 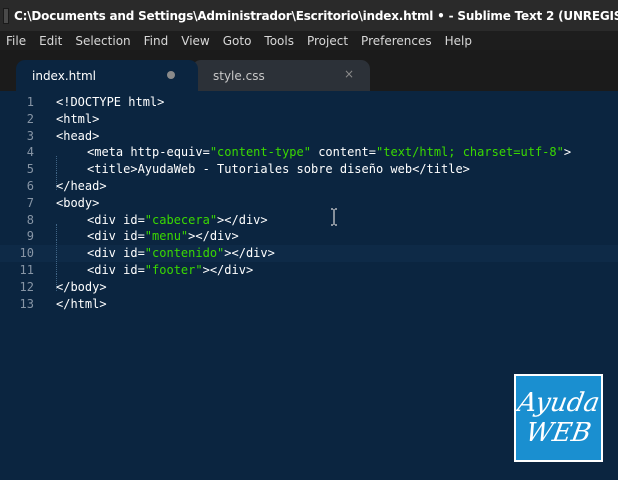 What do you see at coordinates (81, 185) in the screenshot?
I see `code-token: </head>` at bounding box center [81, 185].